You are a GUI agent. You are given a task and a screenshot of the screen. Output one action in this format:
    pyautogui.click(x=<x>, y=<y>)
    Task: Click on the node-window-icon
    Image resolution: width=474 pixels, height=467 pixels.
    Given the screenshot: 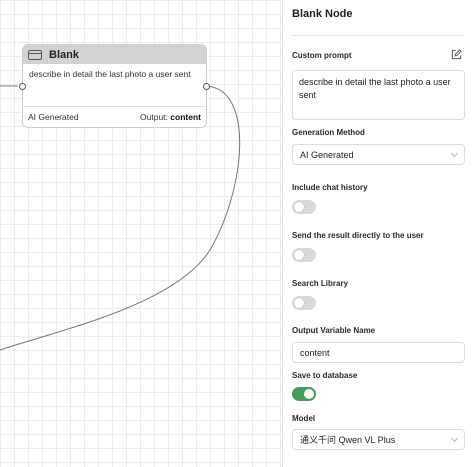 What is the action you would take?
    pyautogui.click(x=35, y=54)
    